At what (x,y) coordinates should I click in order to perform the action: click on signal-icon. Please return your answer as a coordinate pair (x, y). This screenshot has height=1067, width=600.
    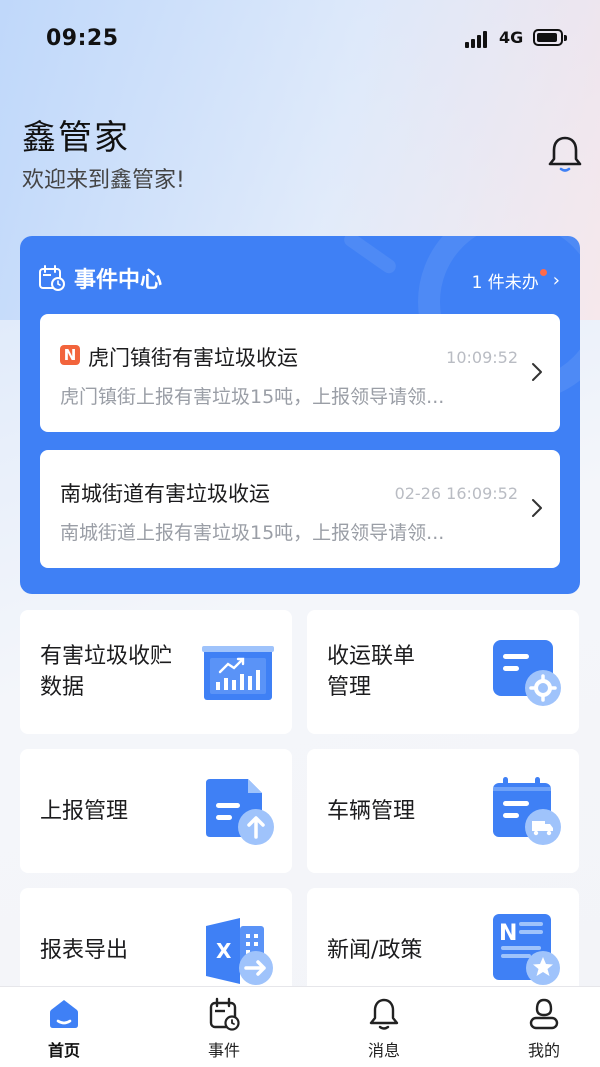
    Looking at the image, I should click on (478, 39).